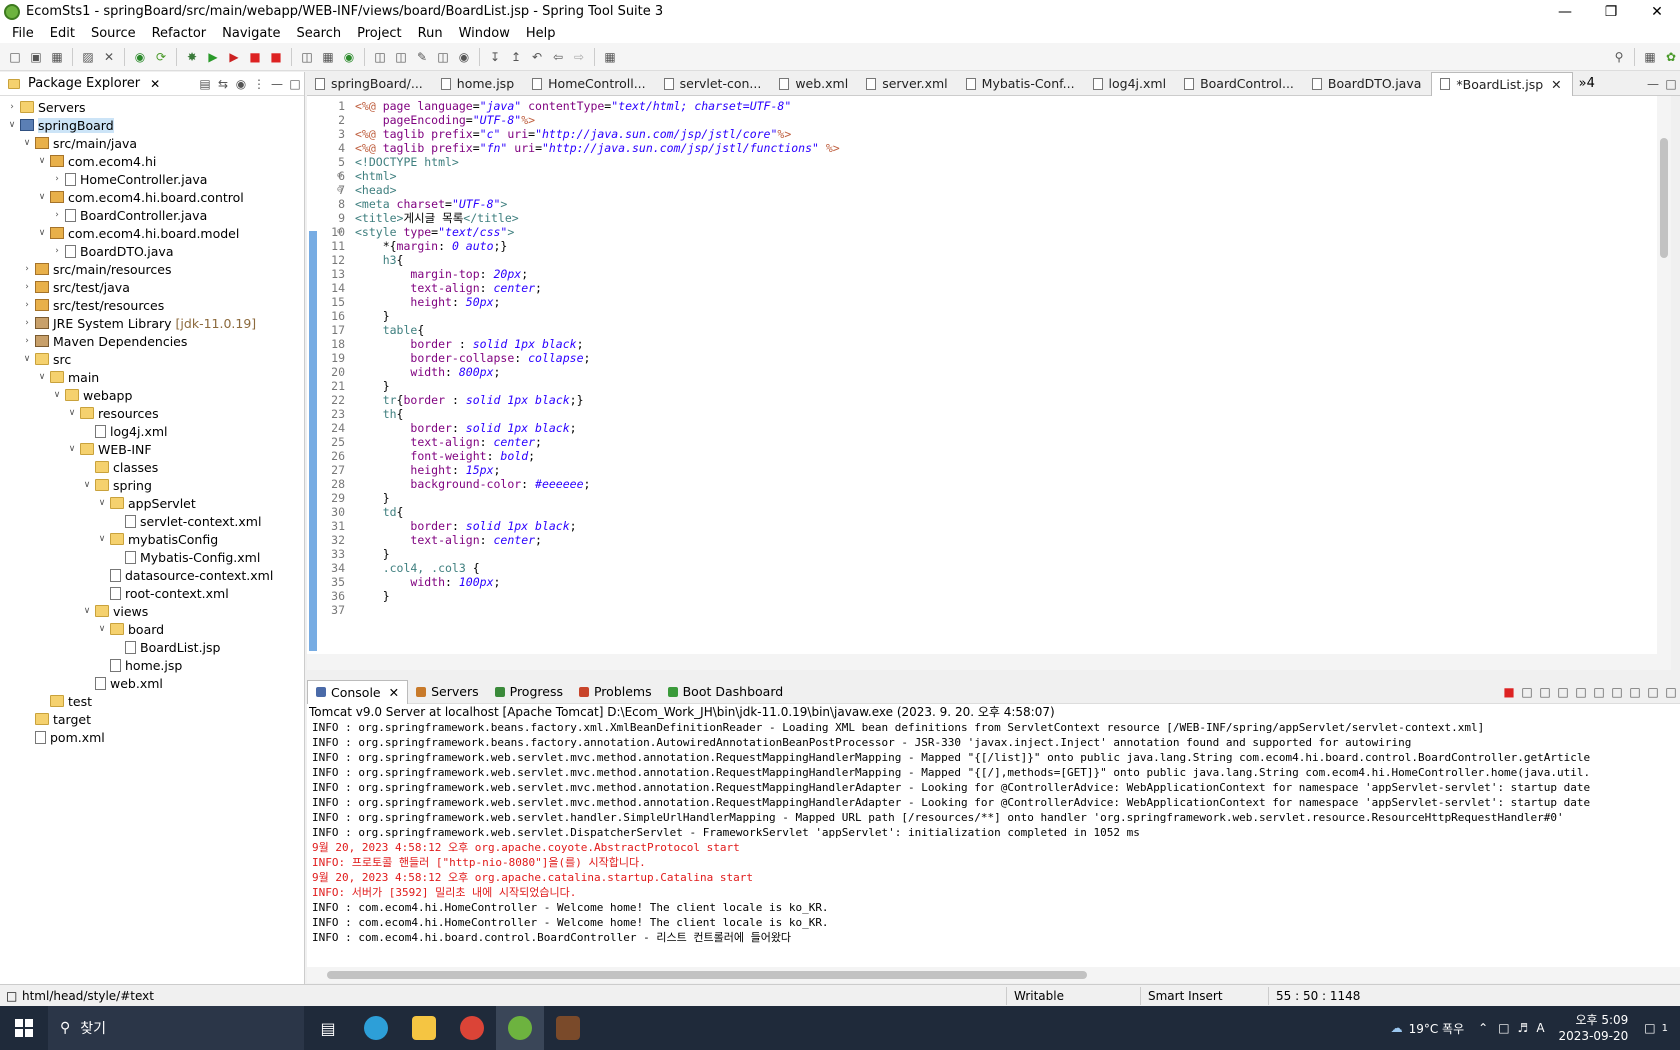 Image resolution: width=1680 pixels, height=1050 pixels. I want to click on tree-item: › src/main/resources, so click(152, 269).